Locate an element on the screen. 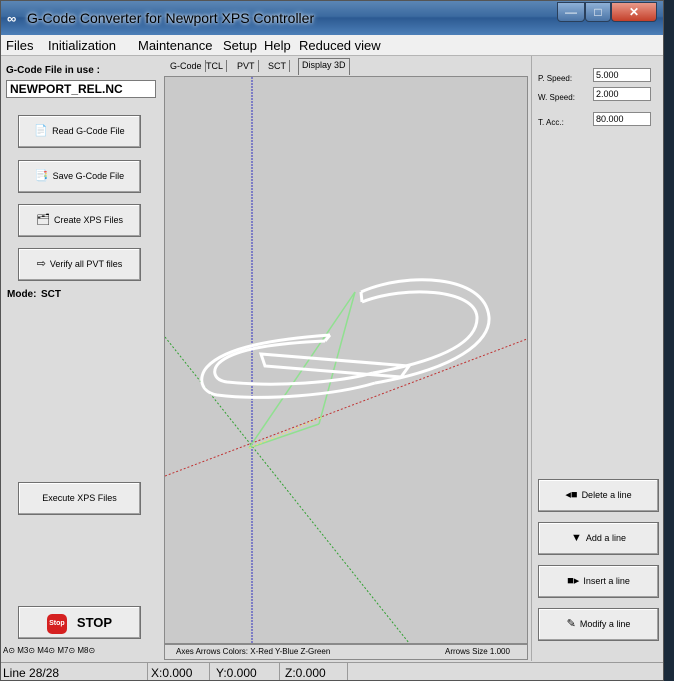 This screenshot has height=681, width=674. delete-arrow-icon: ◂■ is located at coordinates (571, 495).